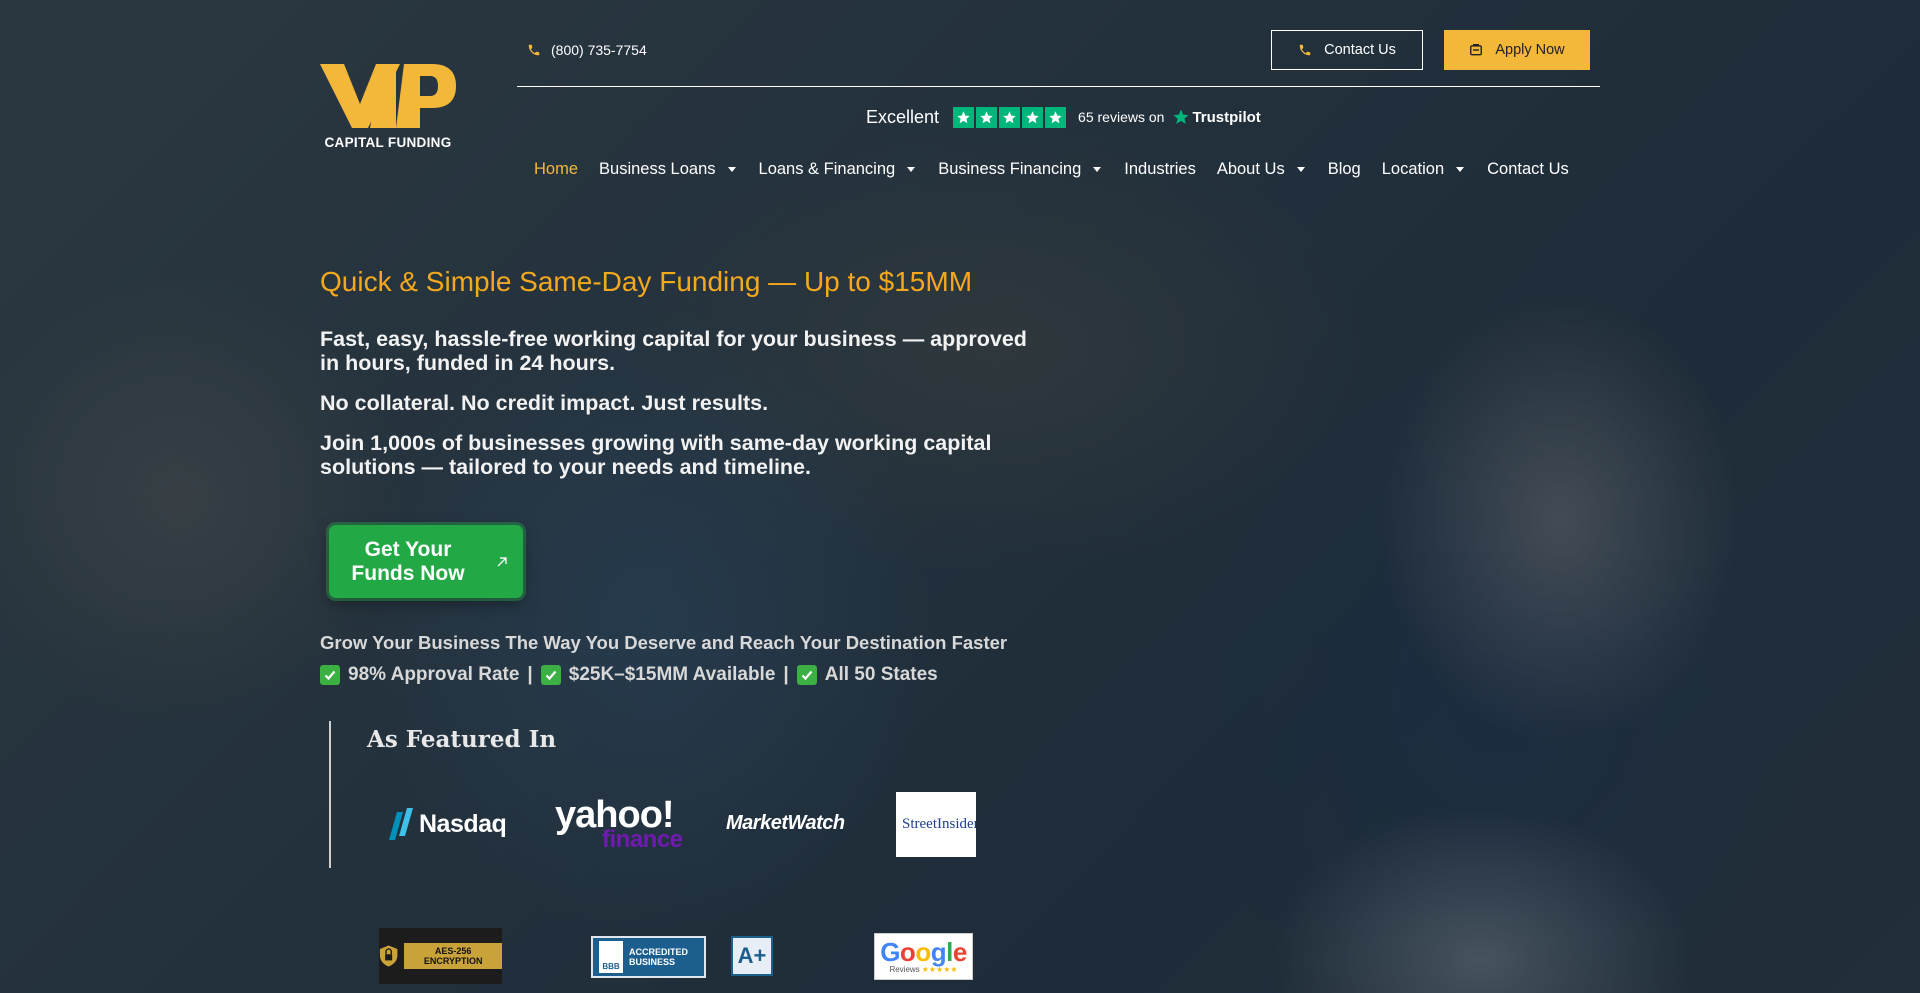  What do you see at coordinates (939, 824) in the screenshot?
I see `streetinsider-wordmark: StreetInsider` at bounding box center [939, 824].